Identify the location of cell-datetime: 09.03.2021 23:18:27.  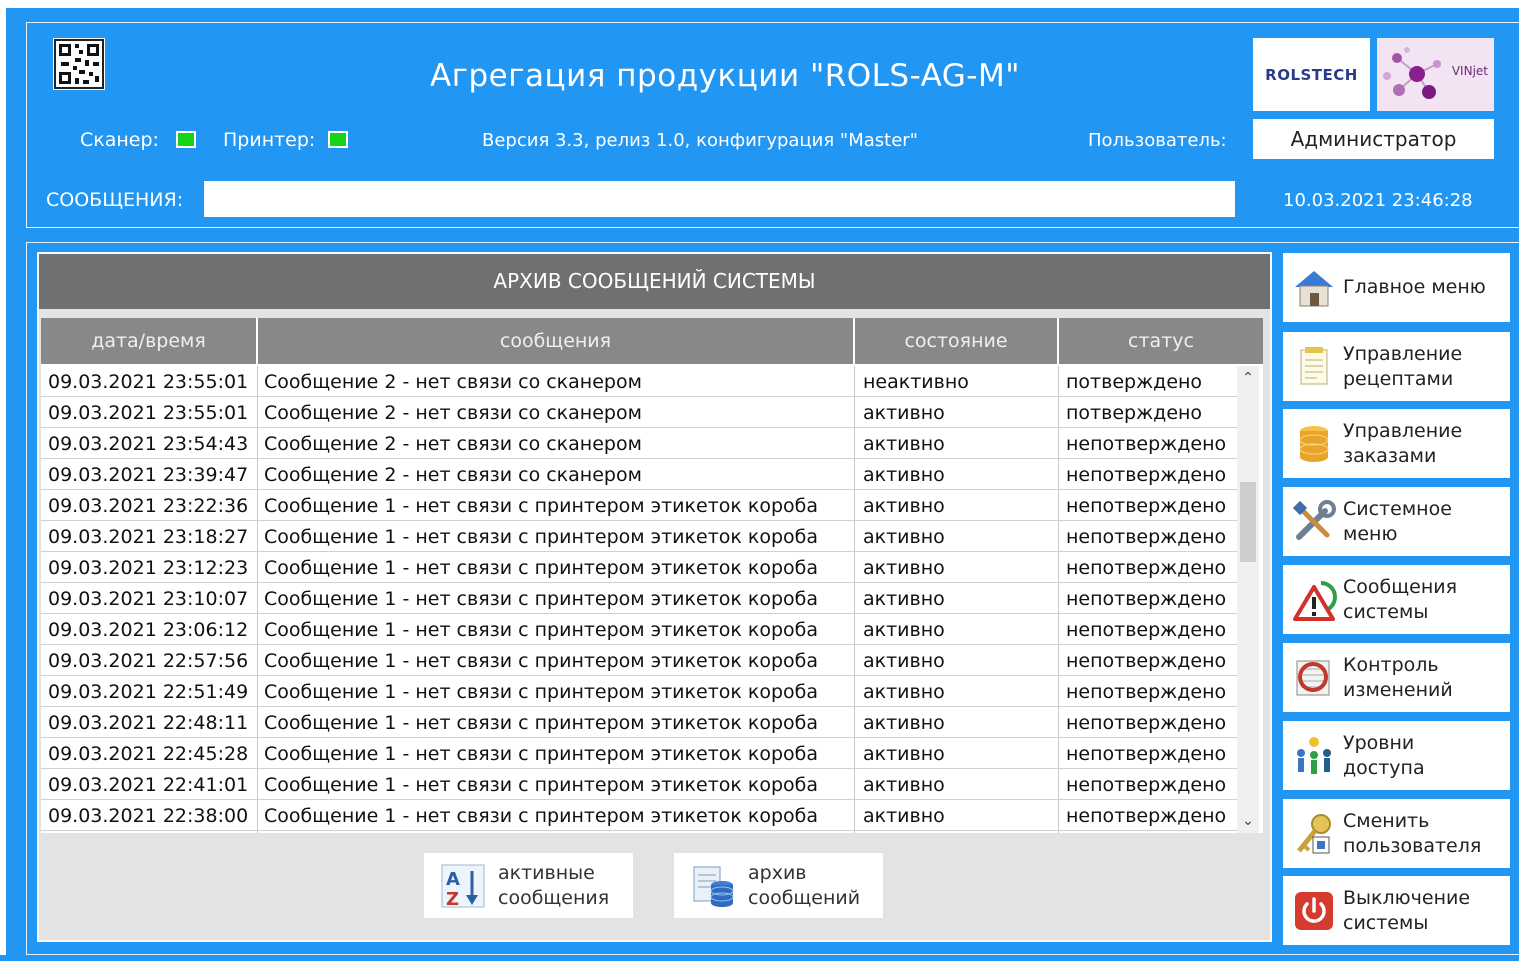
(148, 537).